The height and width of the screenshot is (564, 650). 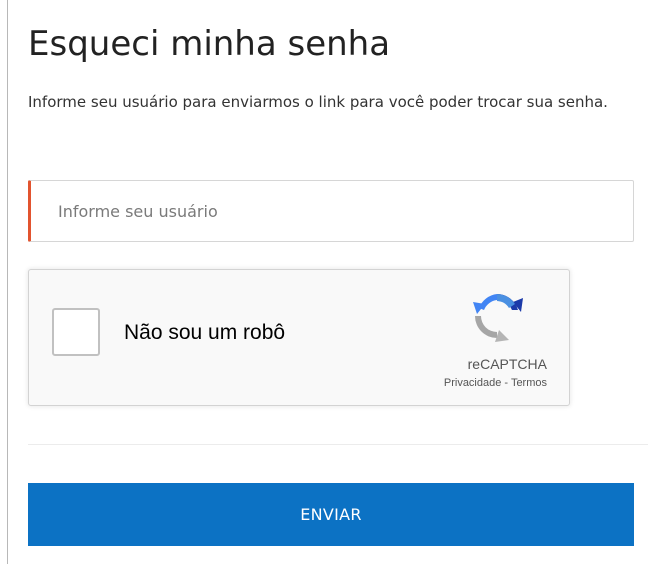 I want to click on recaptcha-logo-icon, so click(x=498, y=318).